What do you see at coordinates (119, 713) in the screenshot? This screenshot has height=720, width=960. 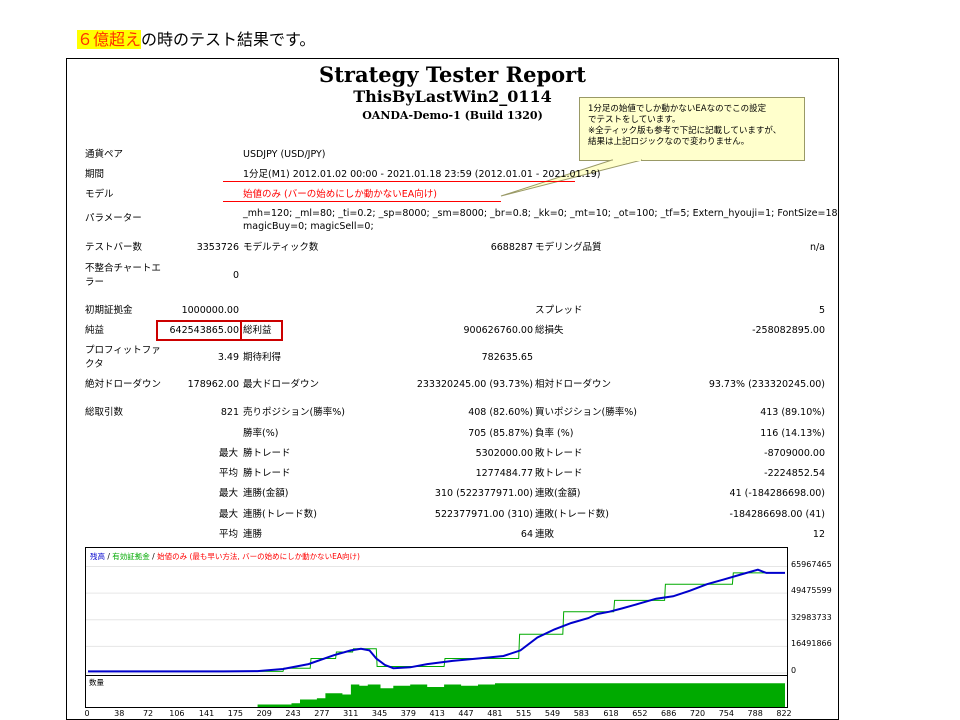 I see `x-tick-label: 38` at bounding box center [119, 713].